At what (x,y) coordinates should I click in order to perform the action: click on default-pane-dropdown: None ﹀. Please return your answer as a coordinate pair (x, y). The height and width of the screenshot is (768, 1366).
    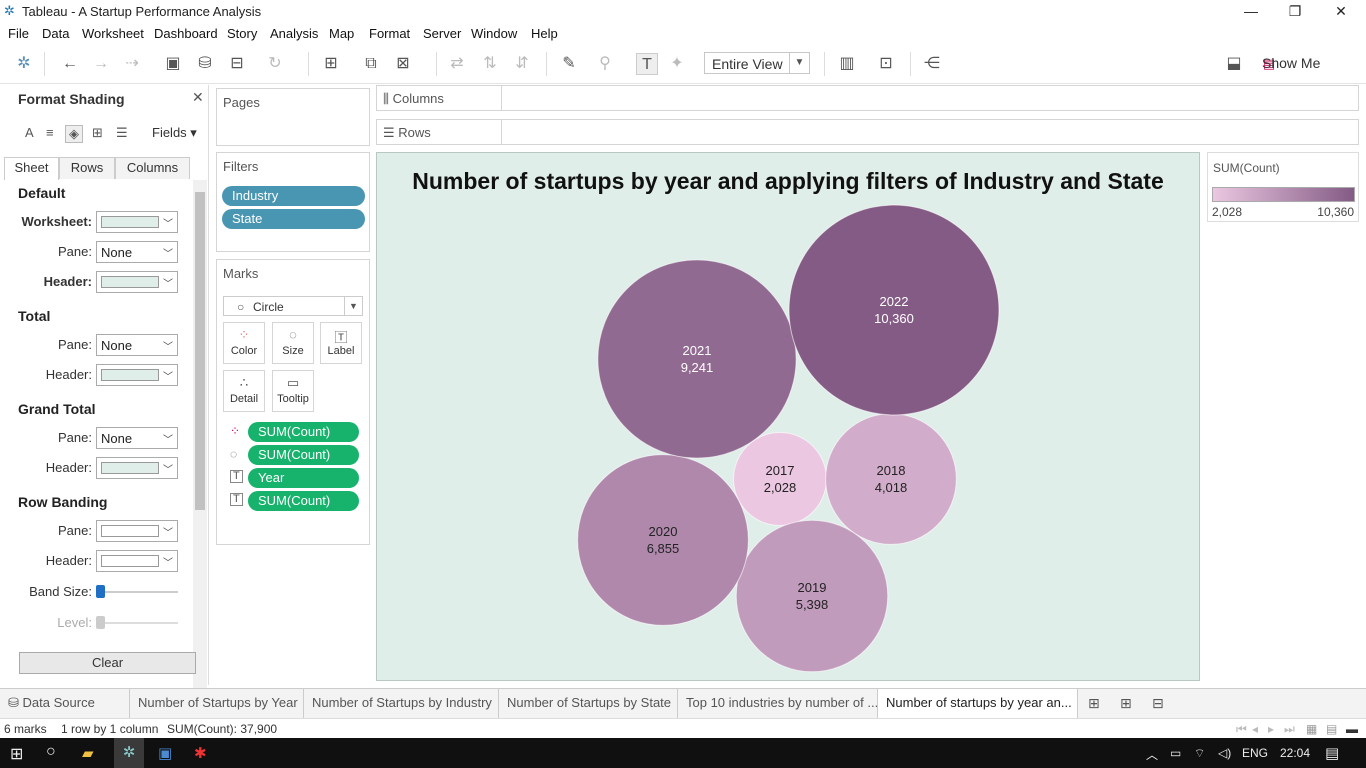
    Looking at the image, I should click on (137, 252).